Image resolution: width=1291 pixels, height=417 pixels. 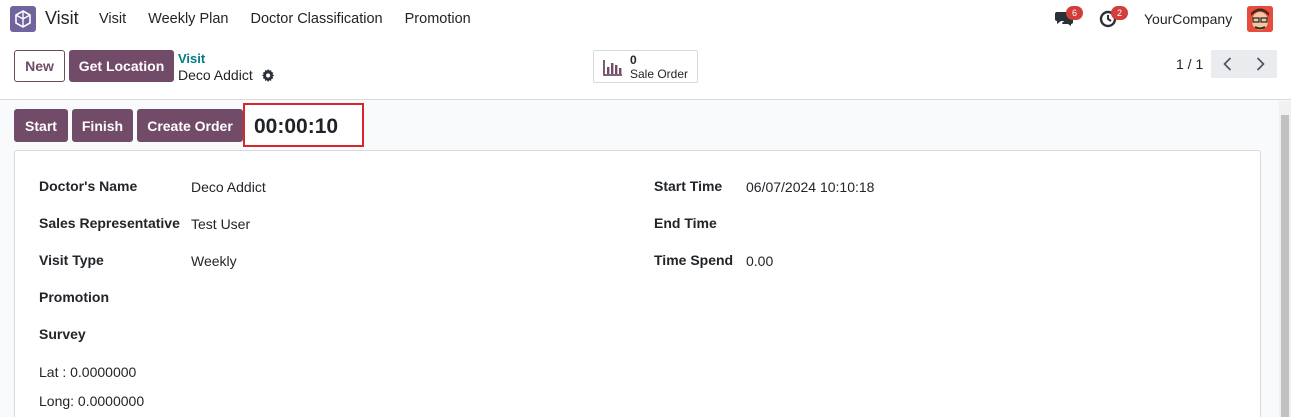 I want to click on bar-chart-icon, so click(x=612, y=68).